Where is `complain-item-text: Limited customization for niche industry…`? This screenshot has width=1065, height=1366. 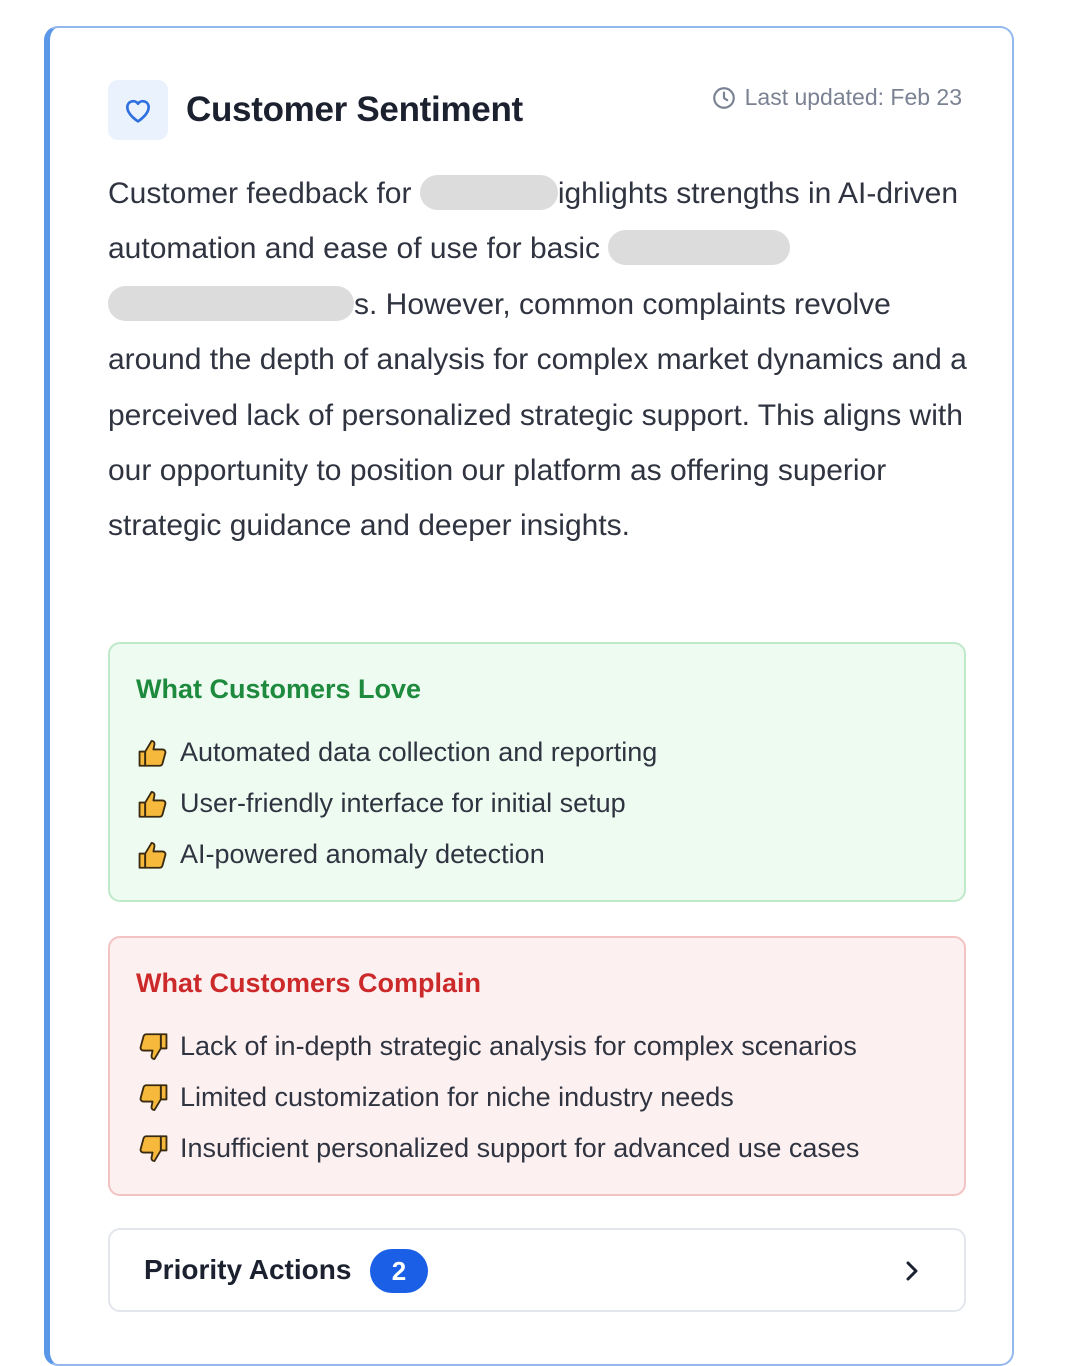 complain-item-text: Limited customization for niche industry… is located at coordinates (457, 1097).